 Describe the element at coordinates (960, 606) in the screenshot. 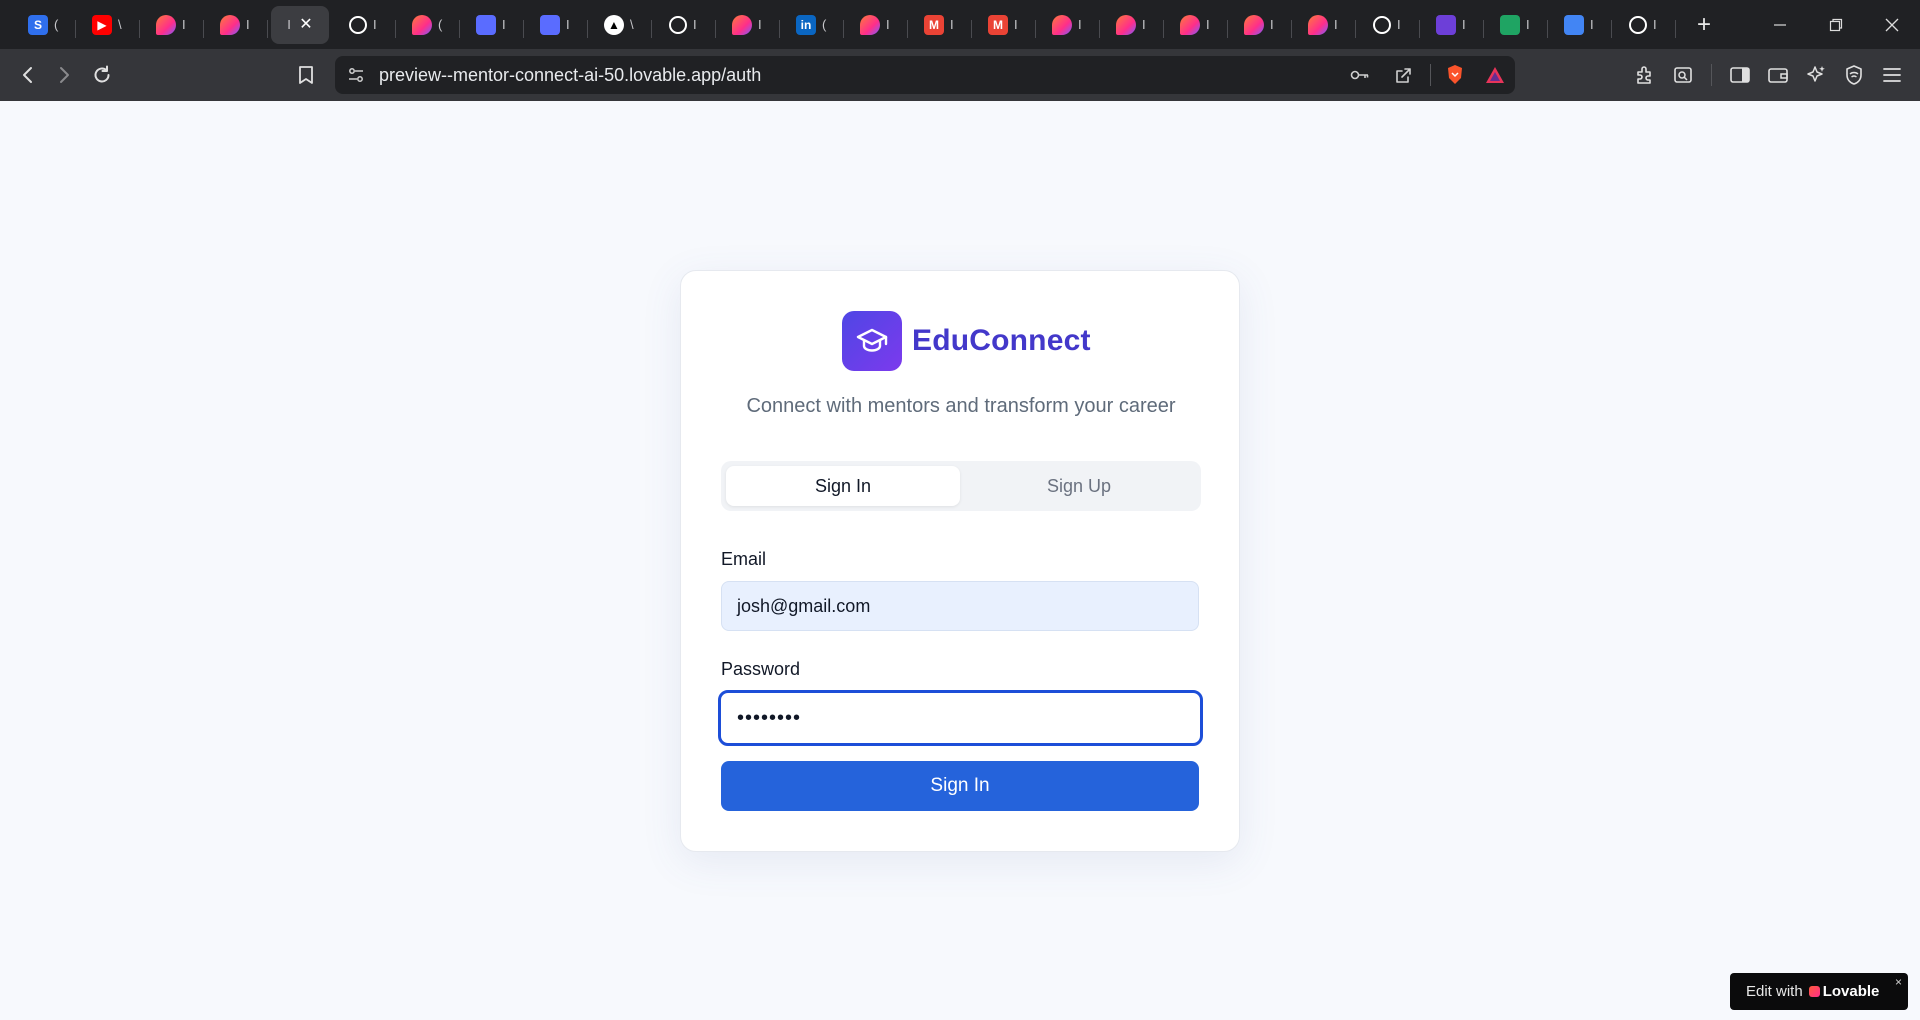

I see `email-field: josh@gmail.com` at that location.